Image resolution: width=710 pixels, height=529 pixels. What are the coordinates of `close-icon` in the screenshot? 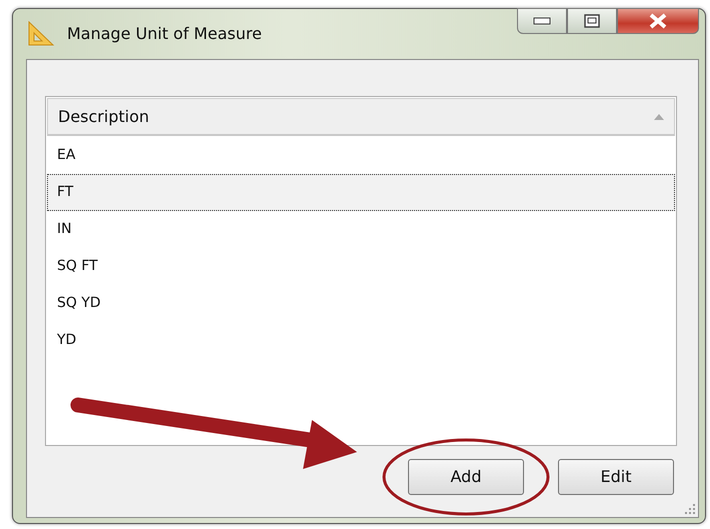 It's located at (658, 21).